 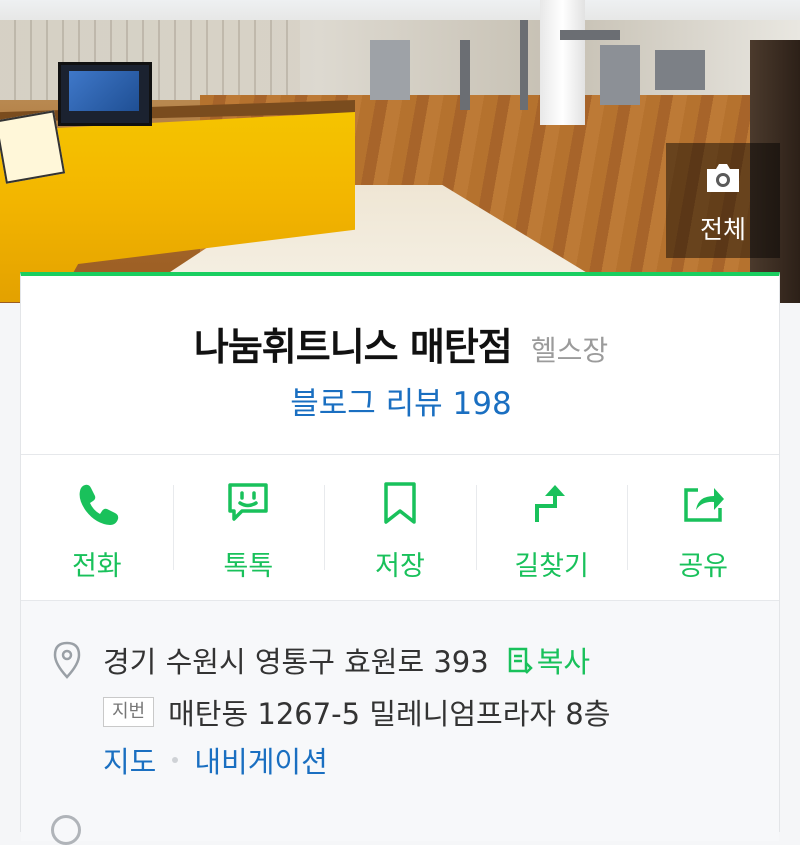 I want to click on directions-icon, so click(x=549, y=503).